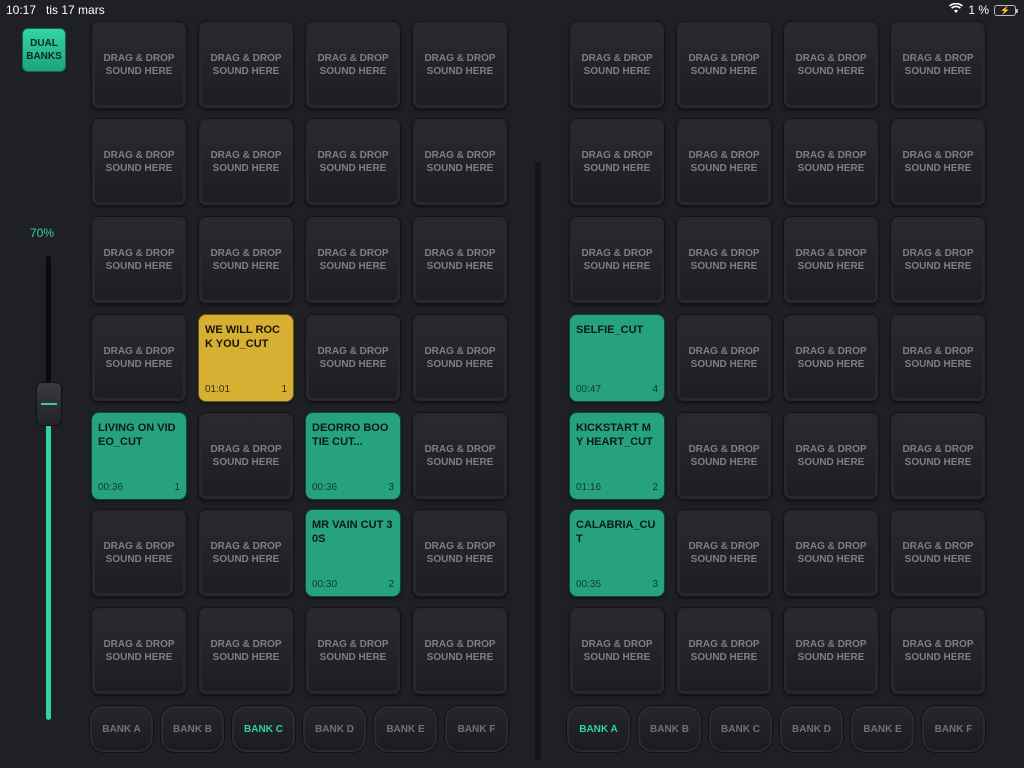  I want to click on right-sound-pad: CALABRIA_CUT 00:35 3, so click(617, 553).